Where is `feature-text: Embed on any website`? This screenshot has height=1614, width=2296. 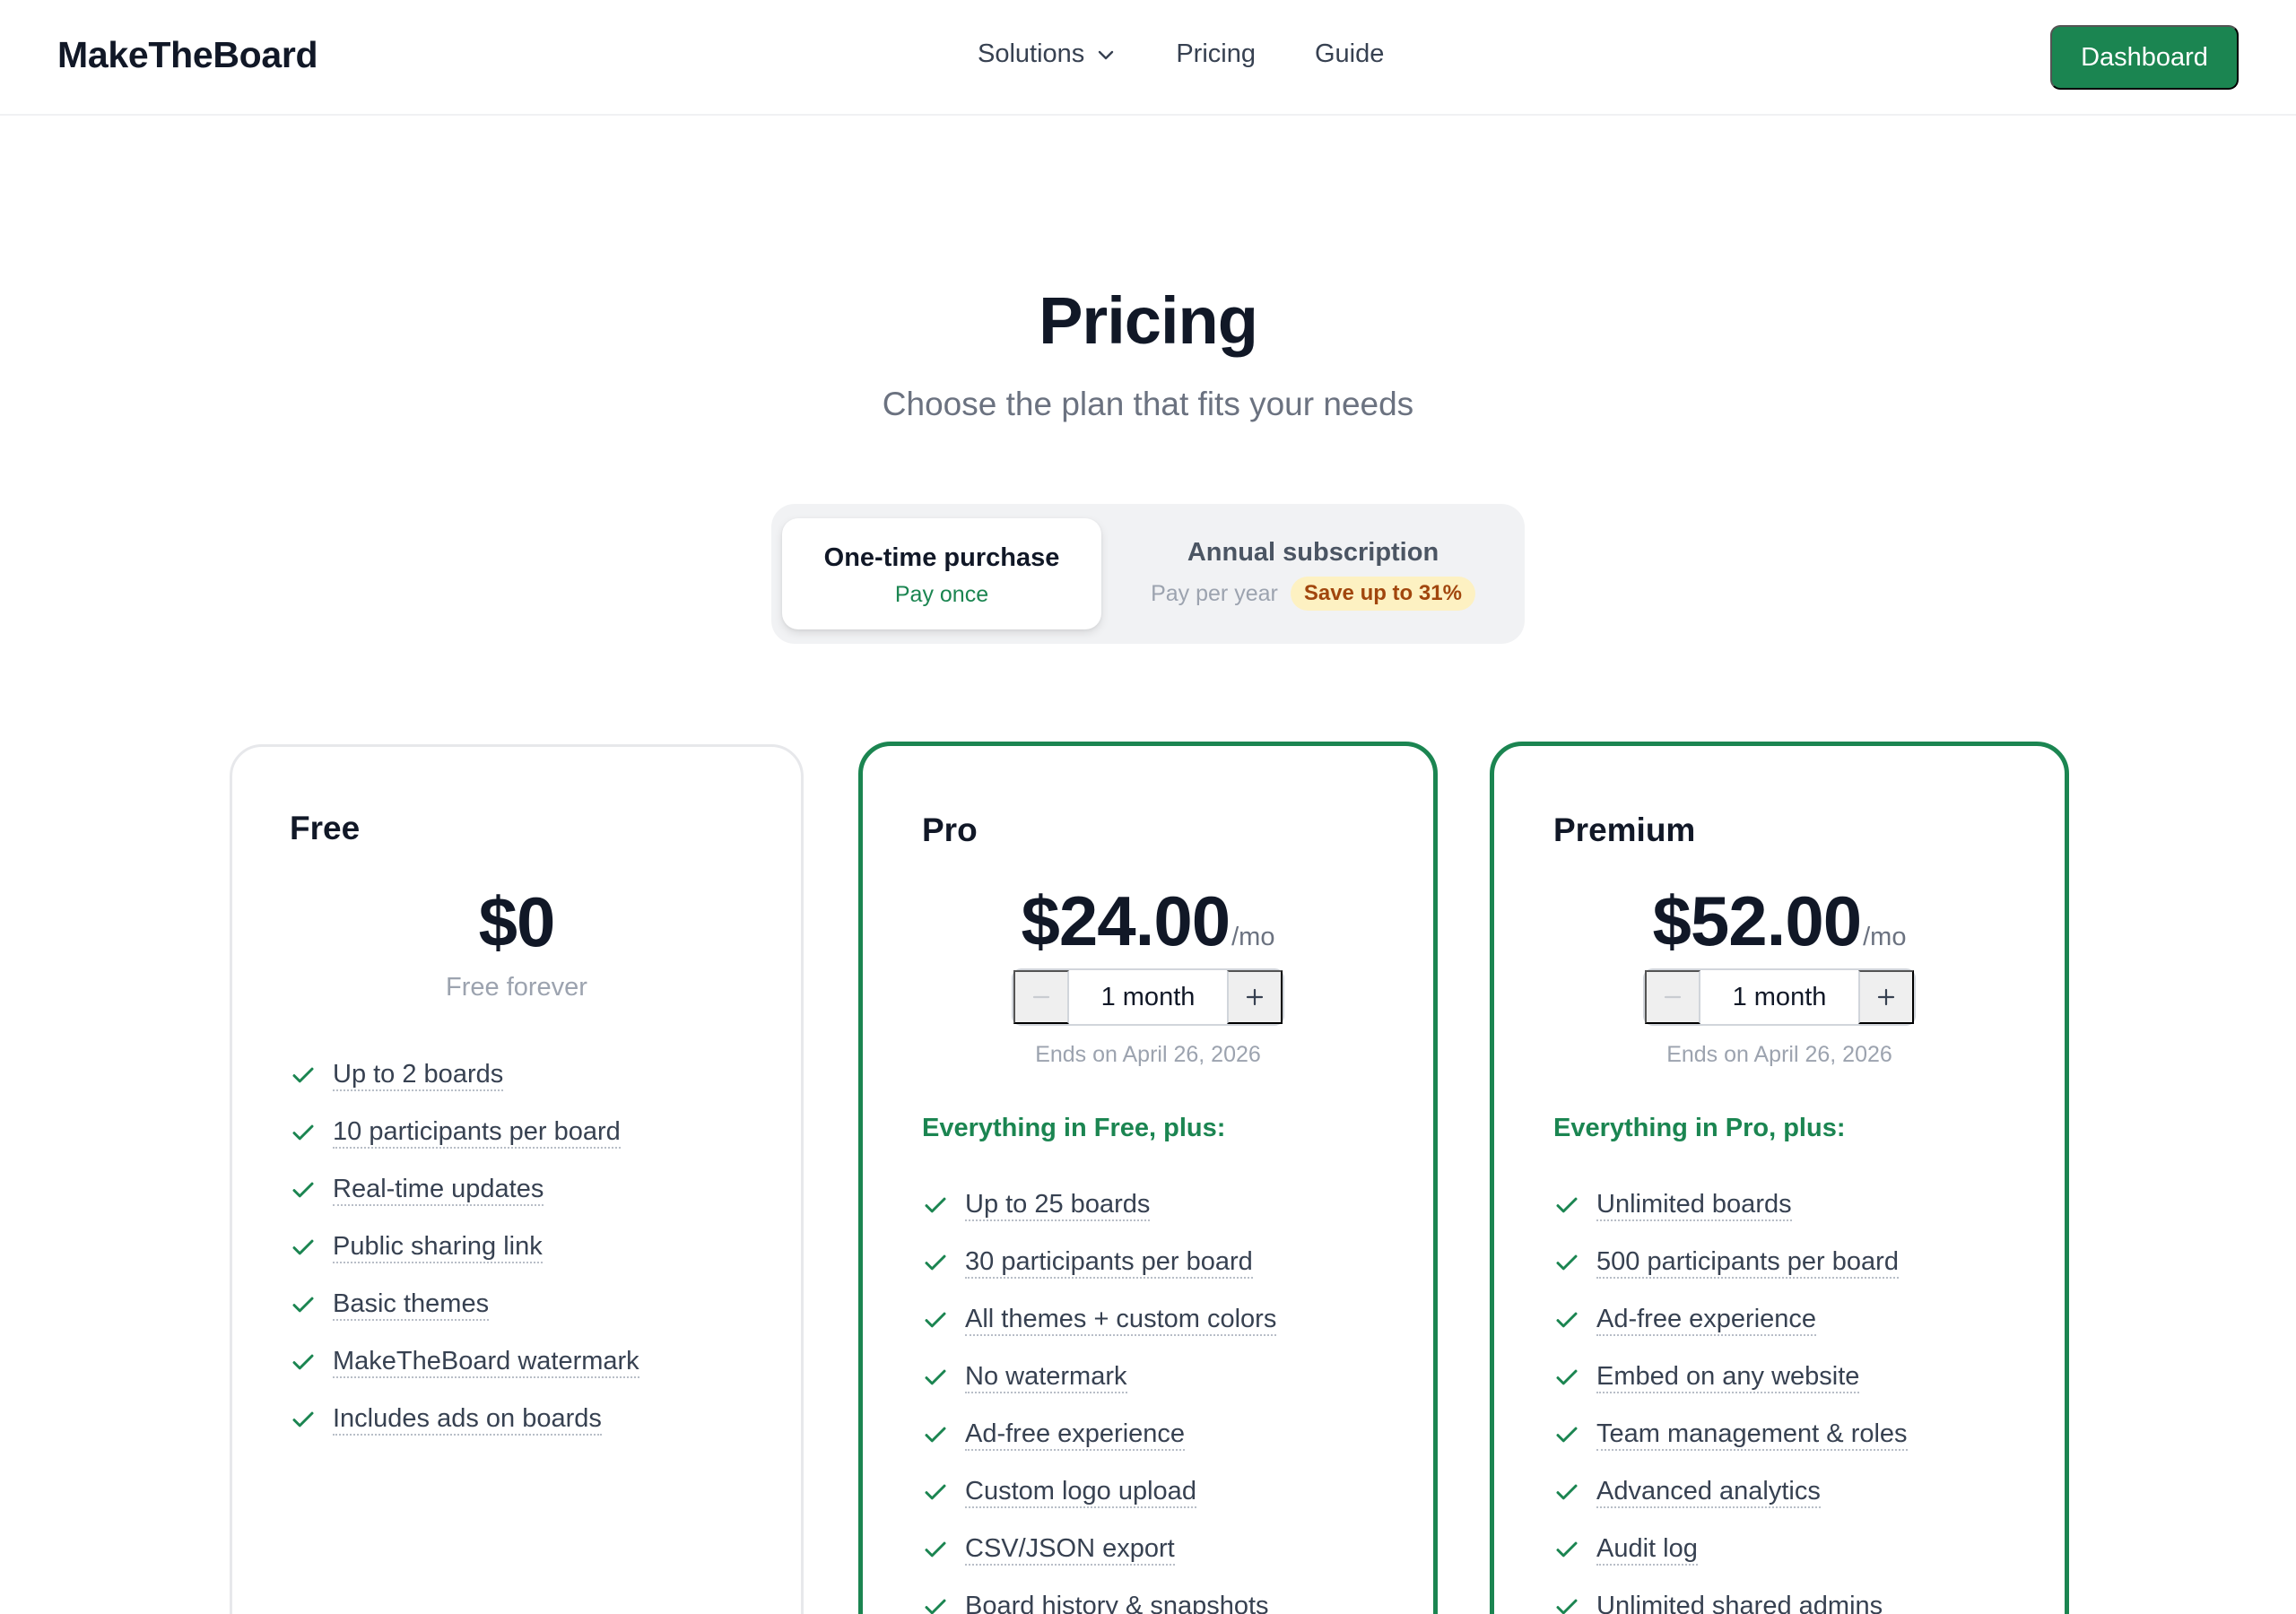
feature-text: Embed on any website is located at coordinates (1728, 1377).